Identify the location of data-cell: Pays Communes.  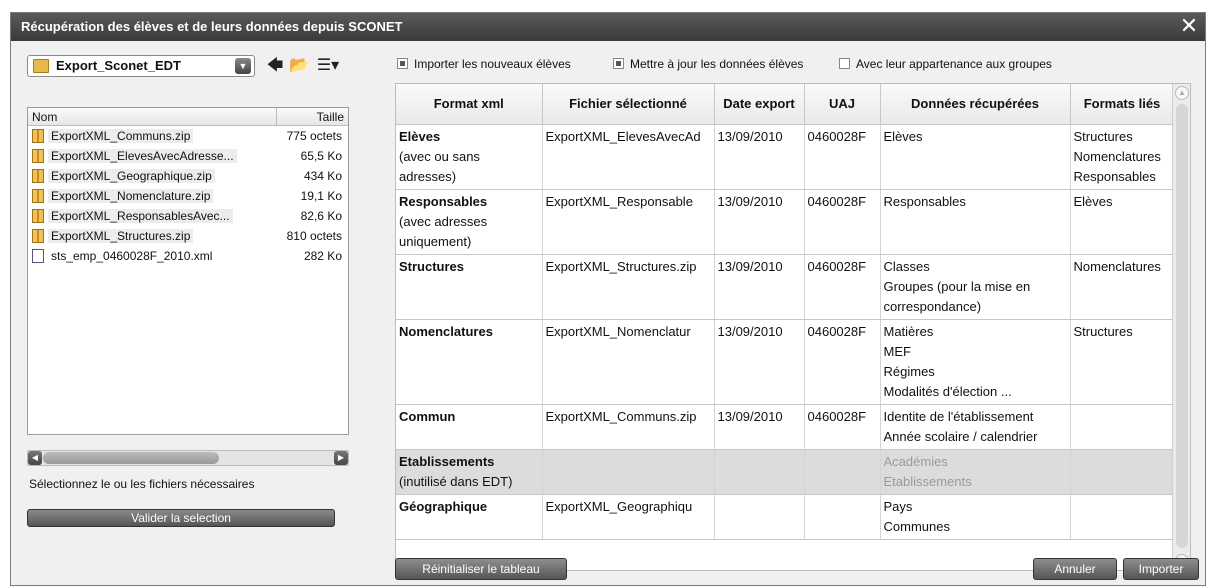
(975, 517).